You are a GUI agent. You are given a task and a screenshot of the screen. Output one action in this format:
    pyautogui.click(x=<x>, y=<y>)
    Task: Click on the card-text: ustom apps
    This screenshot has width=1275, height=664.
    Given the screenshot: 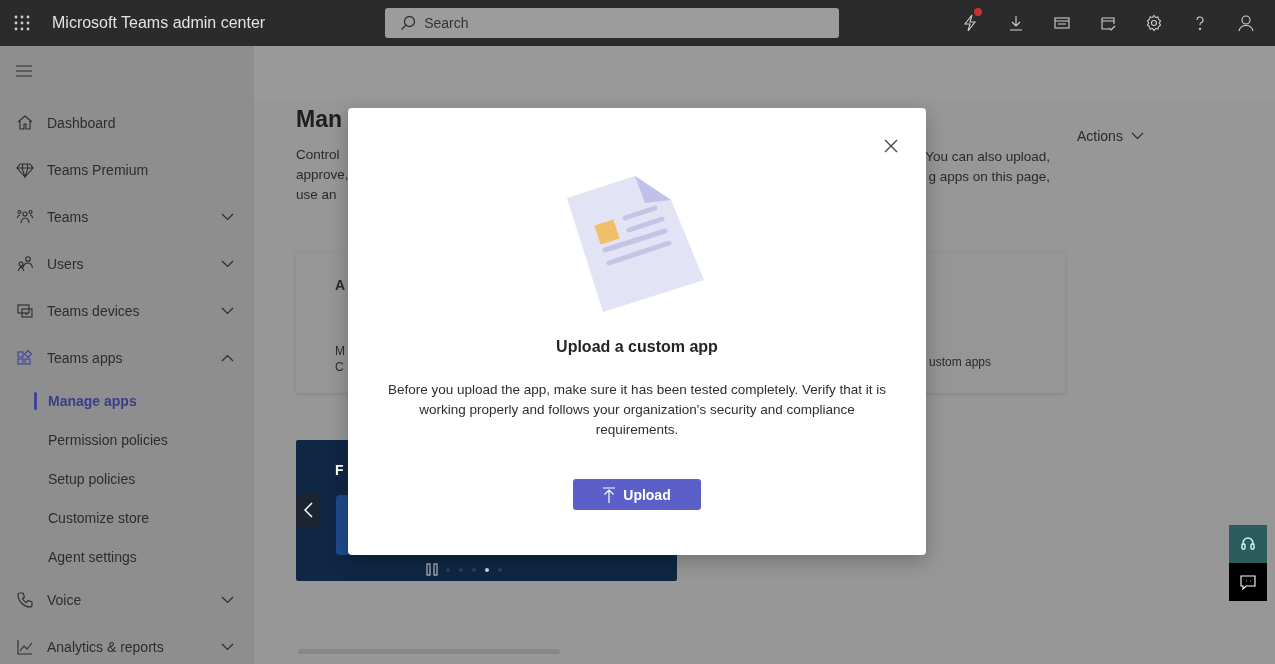 What is the action you would take?
    pyautogui.click(x=960, y=362)
    